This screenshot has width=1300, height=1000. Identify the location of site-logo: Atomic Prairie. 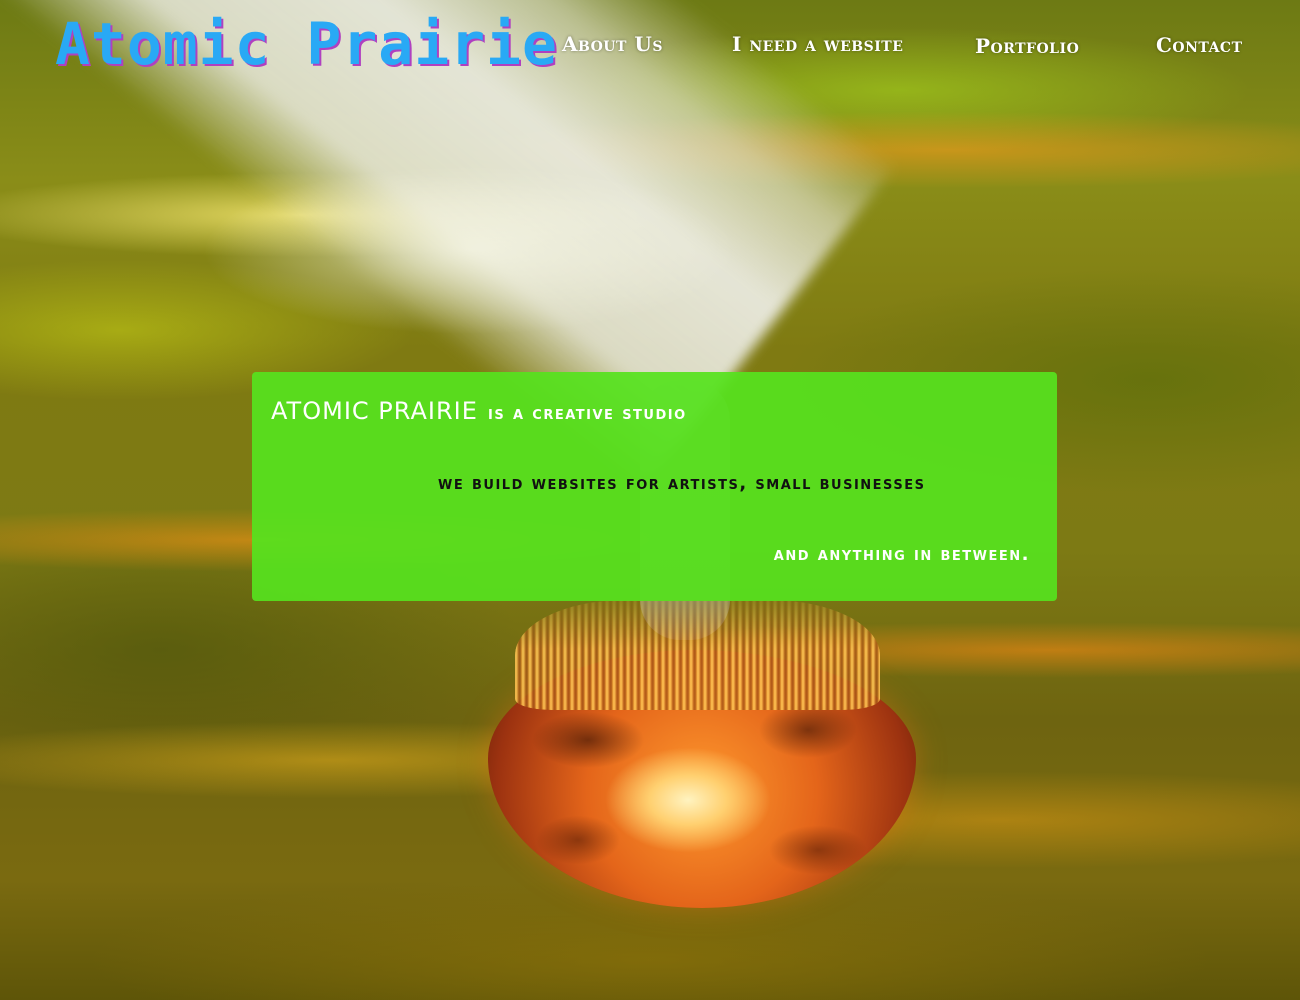
(306, 44).